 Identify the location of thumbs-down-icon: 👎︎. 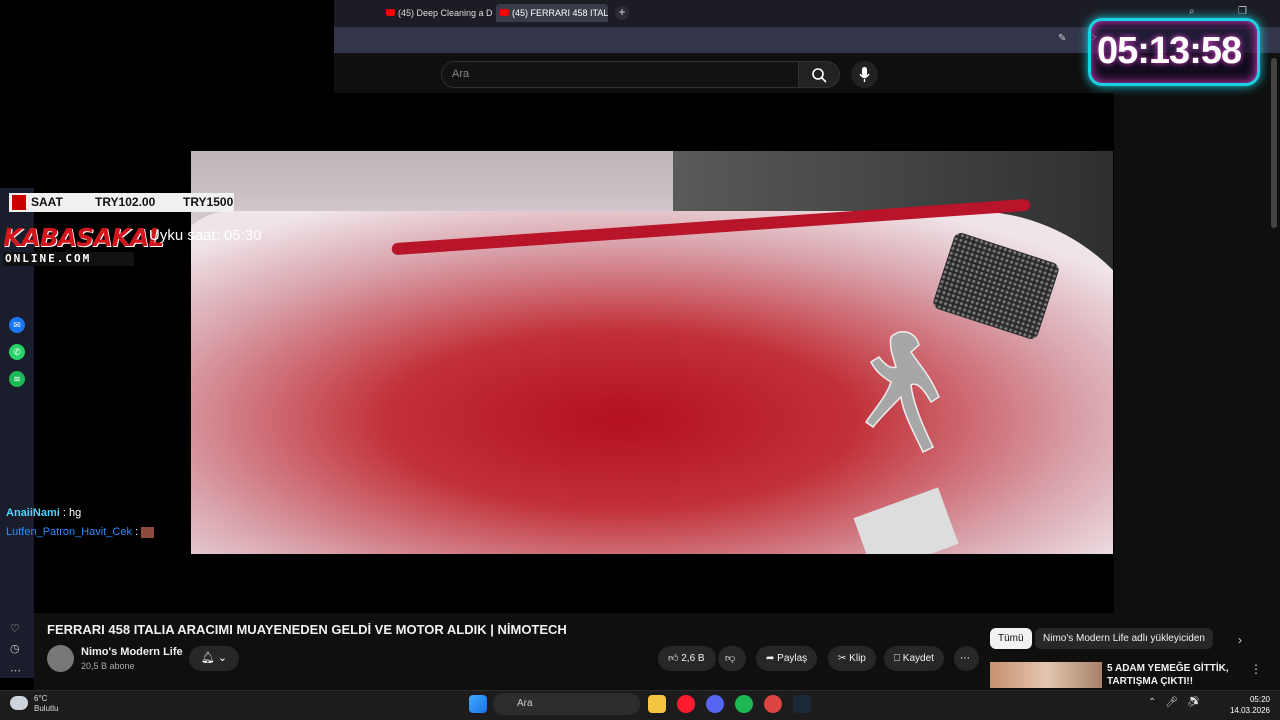
(730, 658).